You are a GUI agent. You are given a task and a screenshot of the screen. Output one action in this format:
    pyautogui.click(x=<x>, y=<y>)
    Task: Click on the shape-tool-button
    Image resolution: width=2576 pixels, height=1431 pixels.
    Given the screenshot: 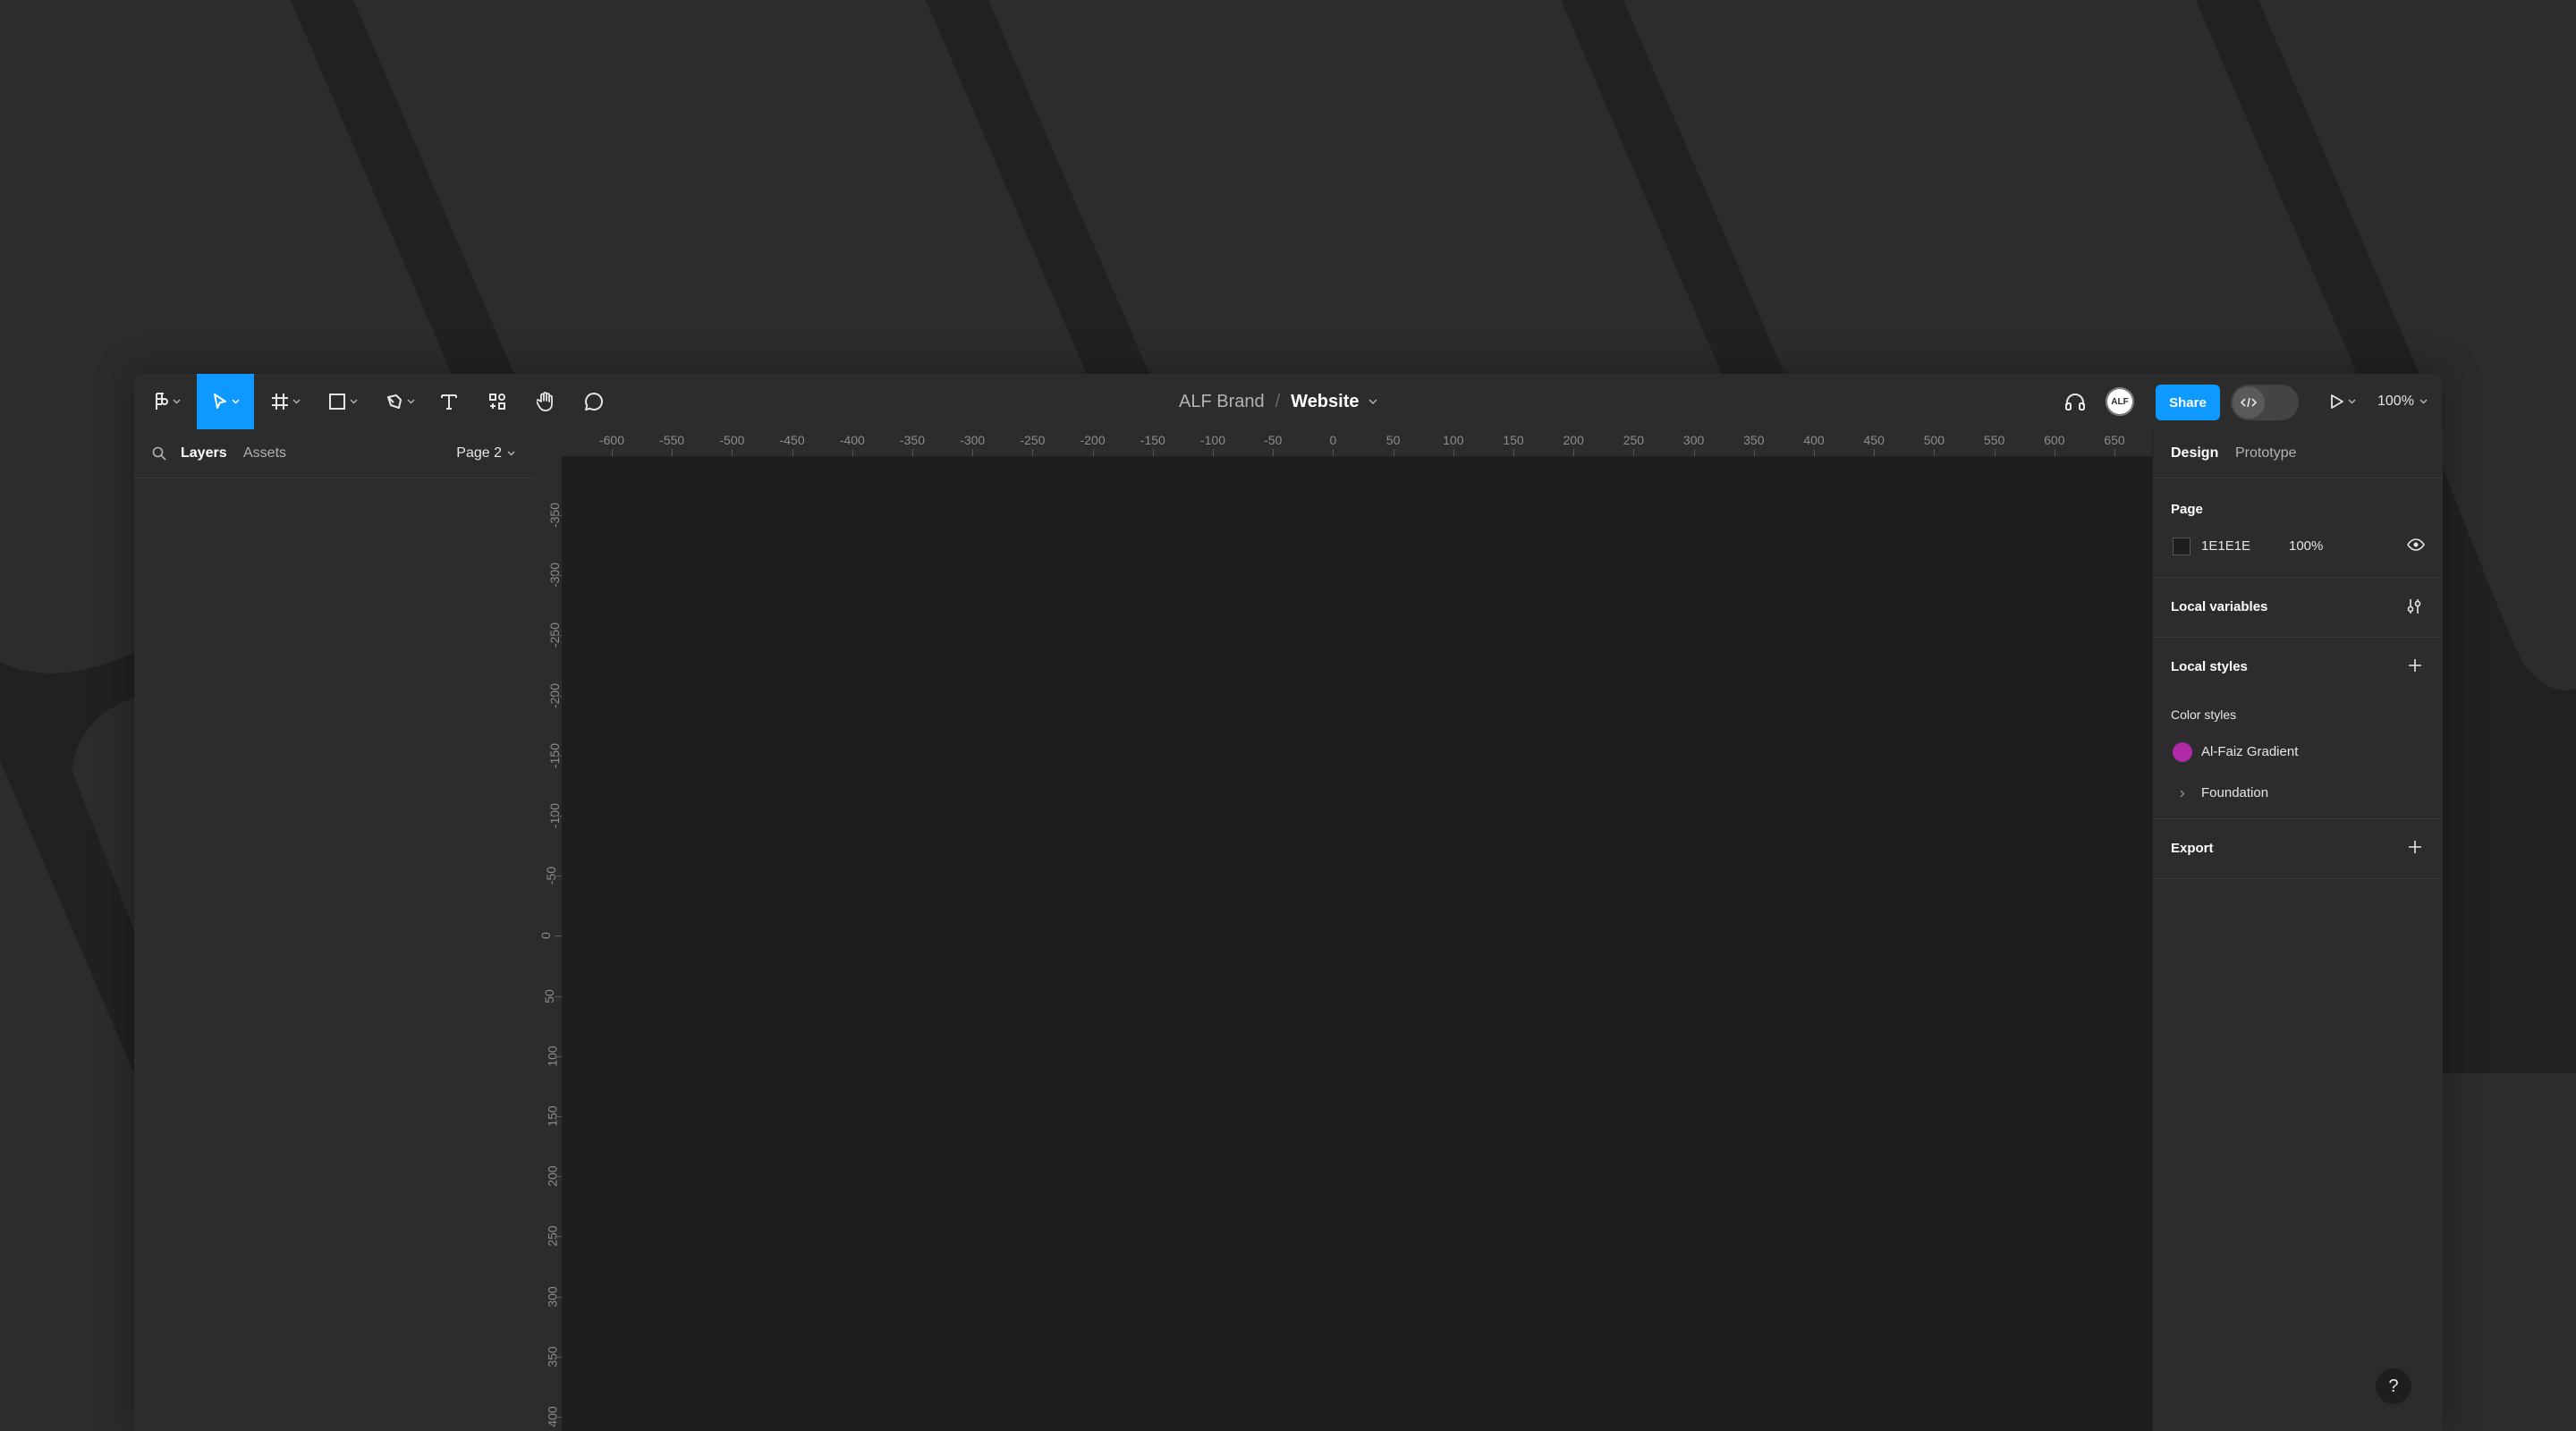 What is the action you would take?
    pyautogui.click(x=342, y=402)
    